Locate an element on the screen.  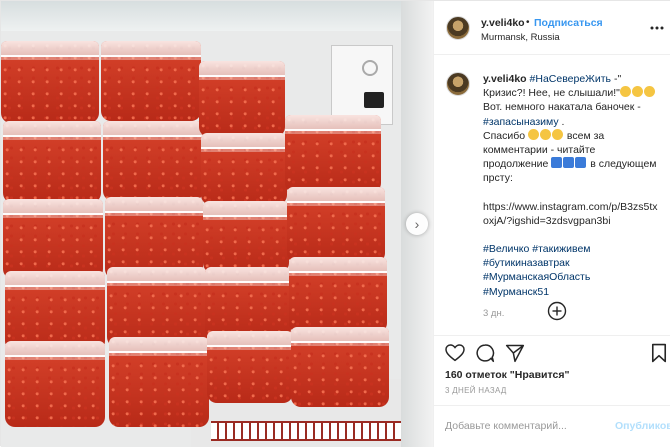
hashtag-link: #Мурманск51 is located at coordinates (516, 292).